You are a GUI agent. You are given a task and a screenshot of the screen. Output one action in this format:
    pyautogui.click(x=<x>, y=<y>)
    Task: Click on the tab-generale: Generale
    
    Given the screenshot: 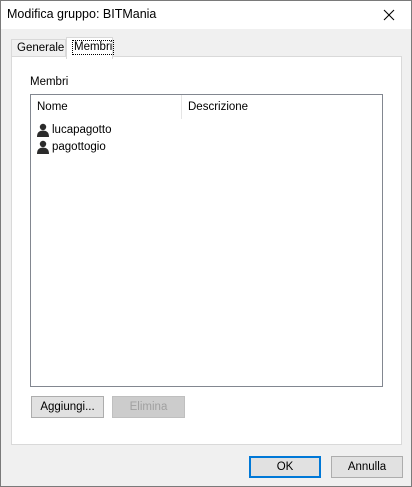 What is the action you would take?
    pyautogui.click(x=38, y=48)
    